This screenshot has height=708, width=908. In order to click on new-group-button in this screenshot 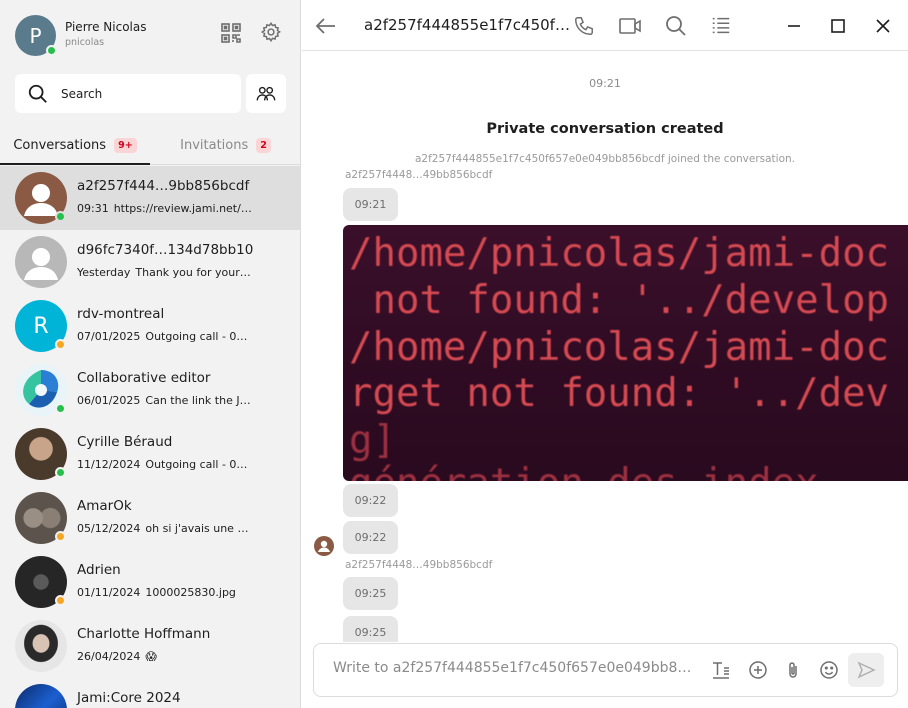, I will do `click(266, 93)`.